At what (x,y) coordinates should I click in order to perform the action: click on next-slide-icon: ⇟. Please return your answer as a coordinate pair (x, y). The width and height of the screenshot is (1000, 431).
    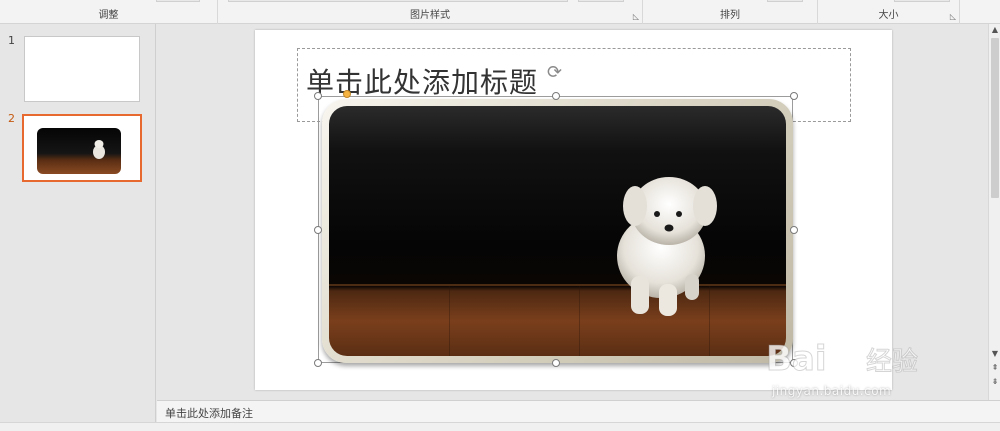
    Looking at the image, I should click on (994, 382).